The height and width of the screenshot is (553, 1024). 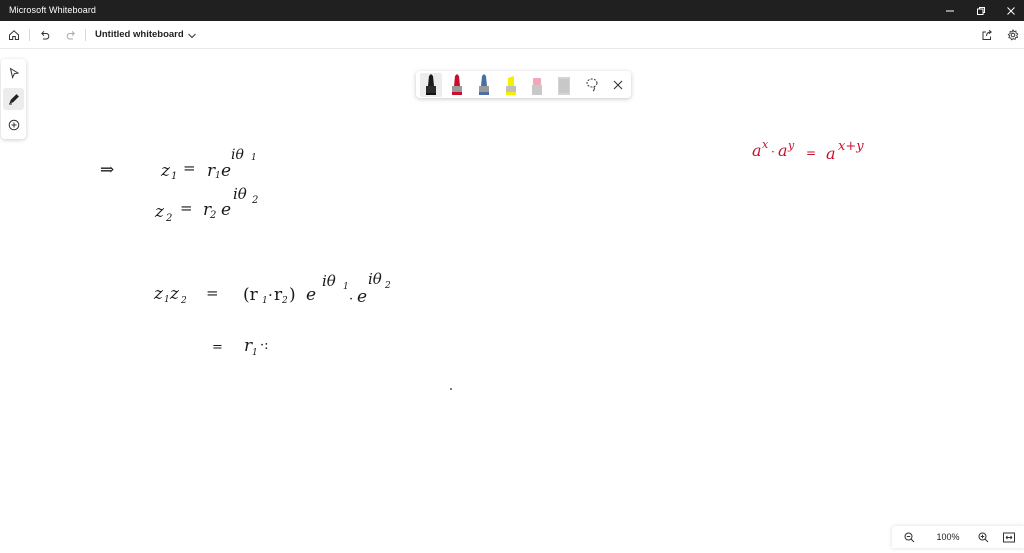 I want to click on zoom-out-button, so click(x=909, y=537).